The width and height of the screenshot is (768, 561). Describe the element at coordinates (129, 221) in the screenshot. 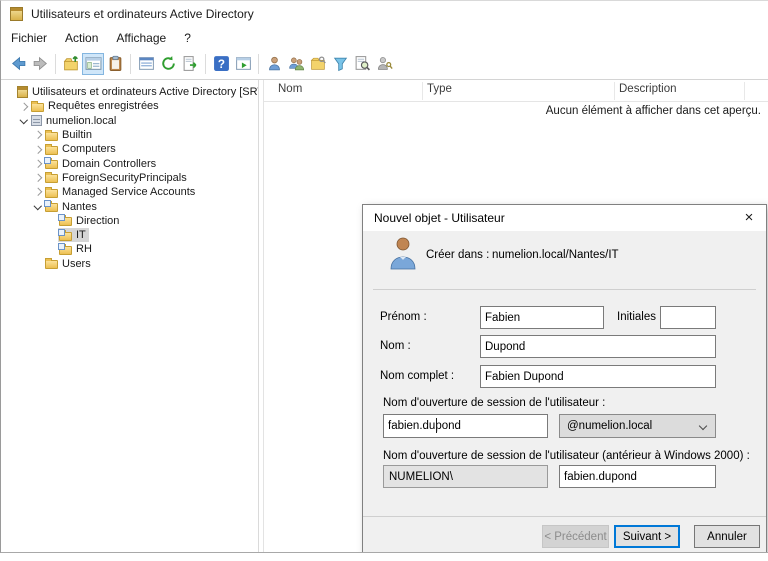

I see `tree-item-direction: Direction` at that location.